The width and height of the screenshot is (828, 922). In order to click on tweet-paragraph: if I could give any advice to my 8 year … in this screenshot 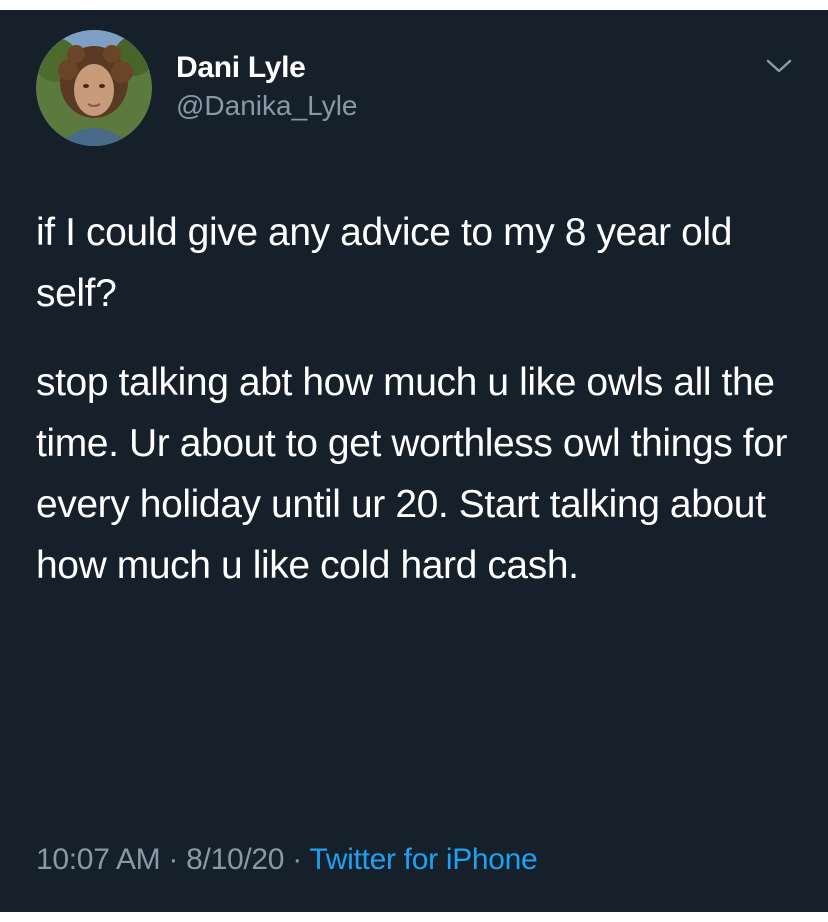, I will do `click(384, 263)`.